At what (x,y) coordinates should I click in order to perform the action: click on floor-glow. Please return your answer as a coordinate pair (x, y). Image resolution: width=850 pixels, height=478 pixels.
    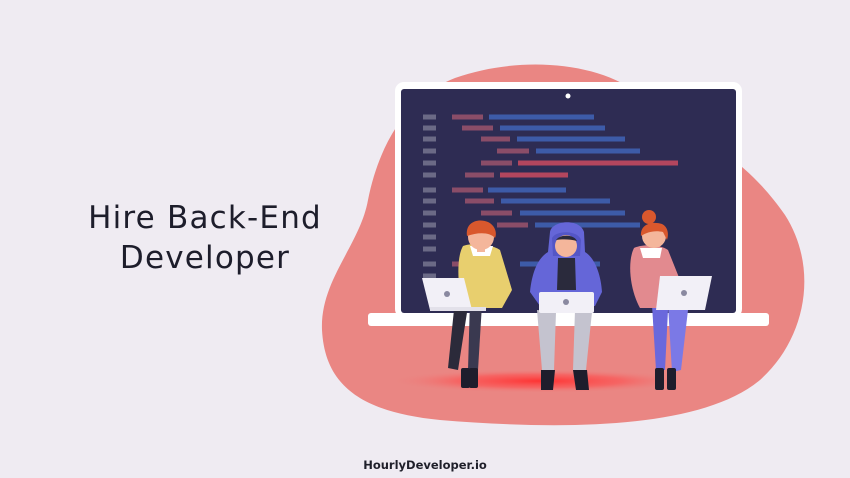
    Looking at the image, I should click on (540, 381).